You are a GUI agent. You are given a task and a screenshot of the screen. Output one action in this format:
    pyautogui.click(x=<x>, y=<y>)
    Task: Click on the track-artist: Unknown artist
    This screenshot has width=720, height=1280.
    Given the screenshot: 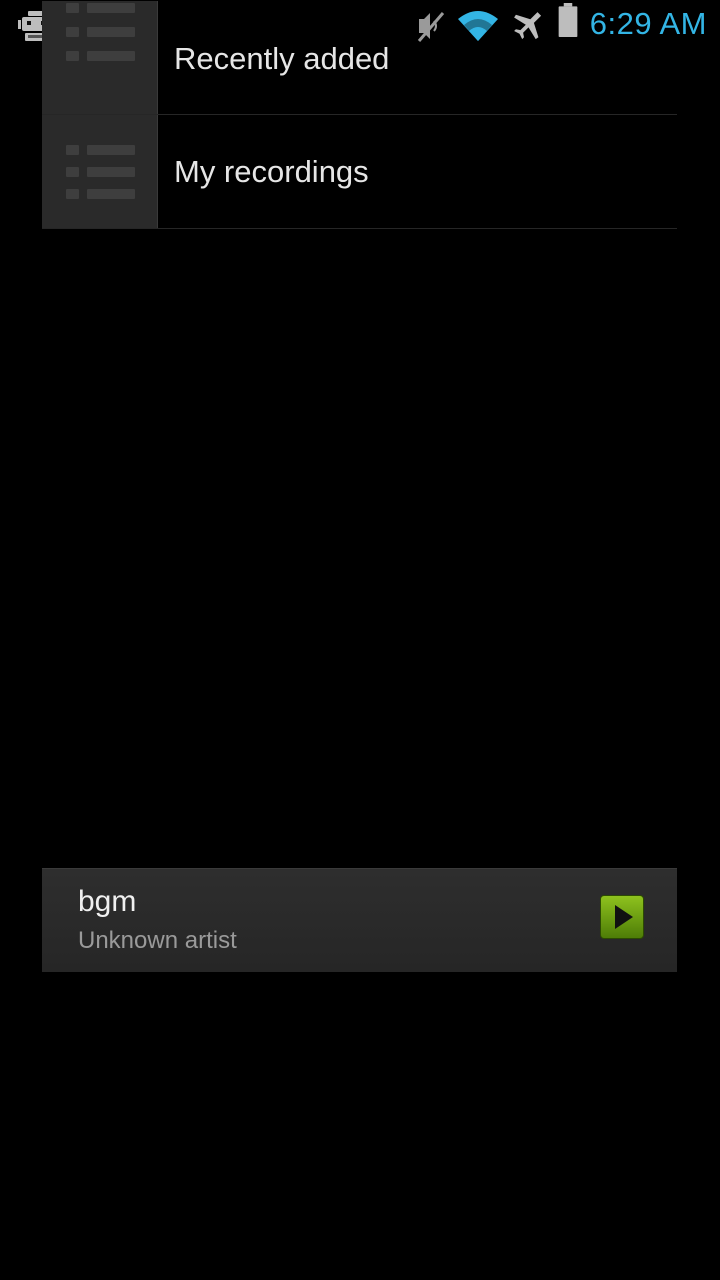 What is the action you would take?
    pyautogui.click(x=157, y=940)
    